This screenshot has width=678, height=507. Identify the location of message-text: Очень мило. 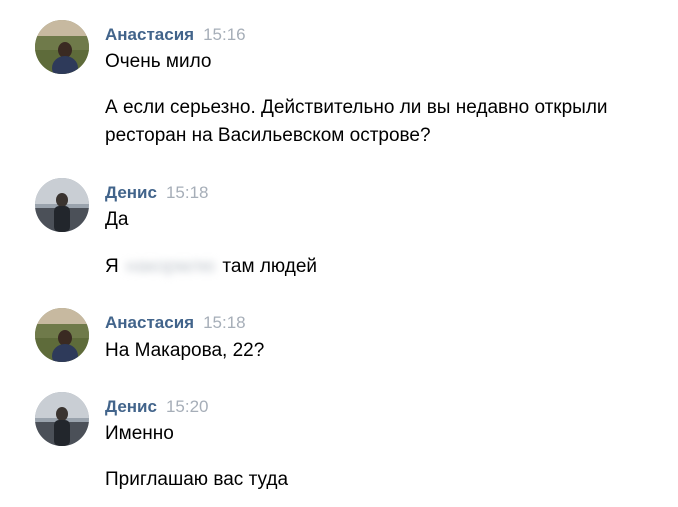
(158, 61).